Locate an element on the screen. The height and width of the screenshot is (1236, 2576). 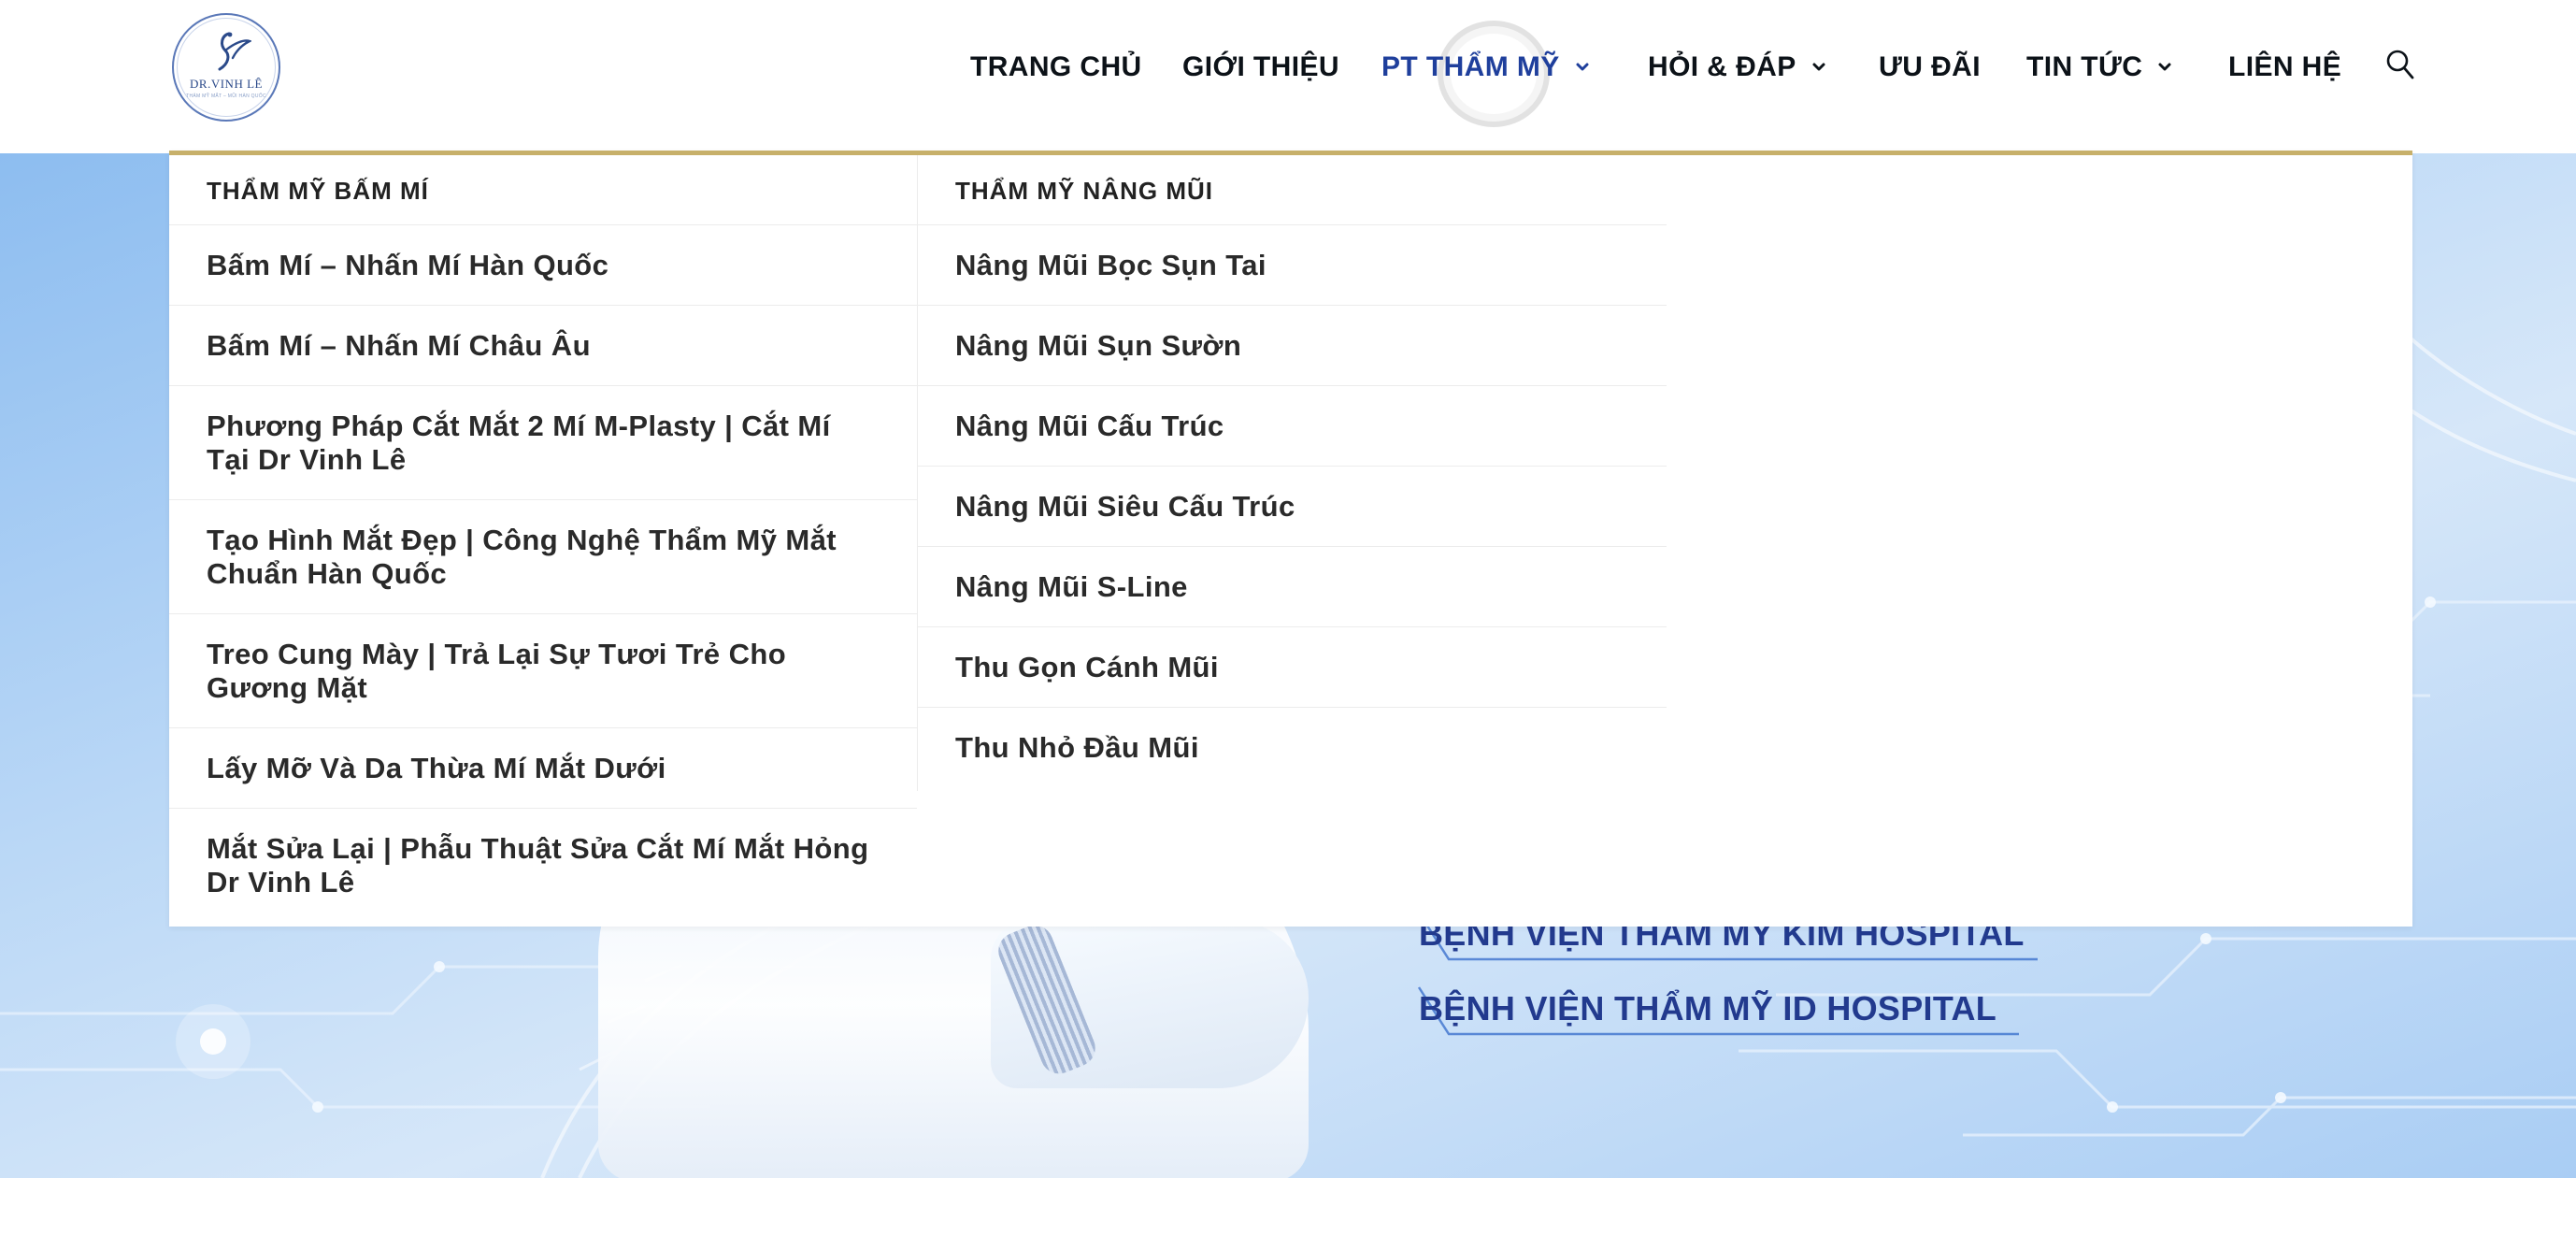
nav-label: PT THẨM MỸ is located at coordinates (1470, 66).